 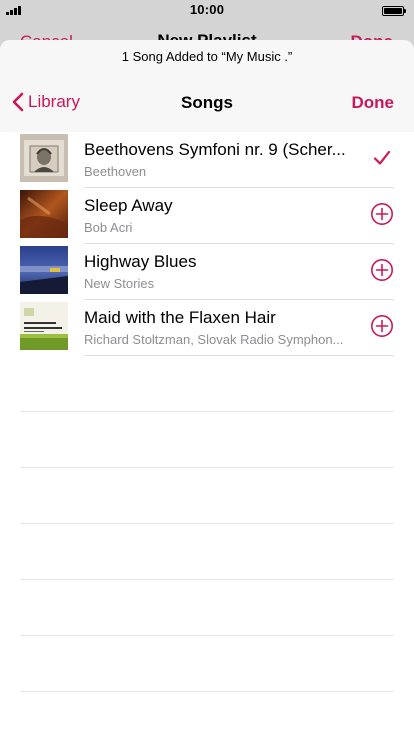 I want to click on song-title: Sleep Away, so click(x=128, y=205).